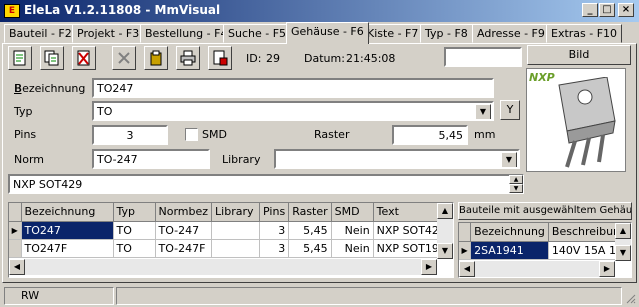 The width and height of the screenshot is (639, 307). Describe the element at coordinates (151, 159) in the screenshot. I see `norm-field: TO-247` at that location.